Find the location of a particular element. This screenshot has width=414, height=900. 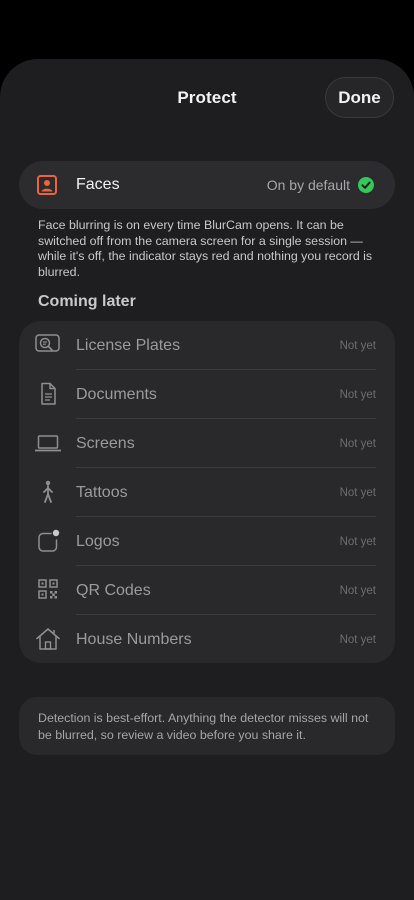

list-item-license-plates: License Plates Not yet is located at coordinates (207, 345).